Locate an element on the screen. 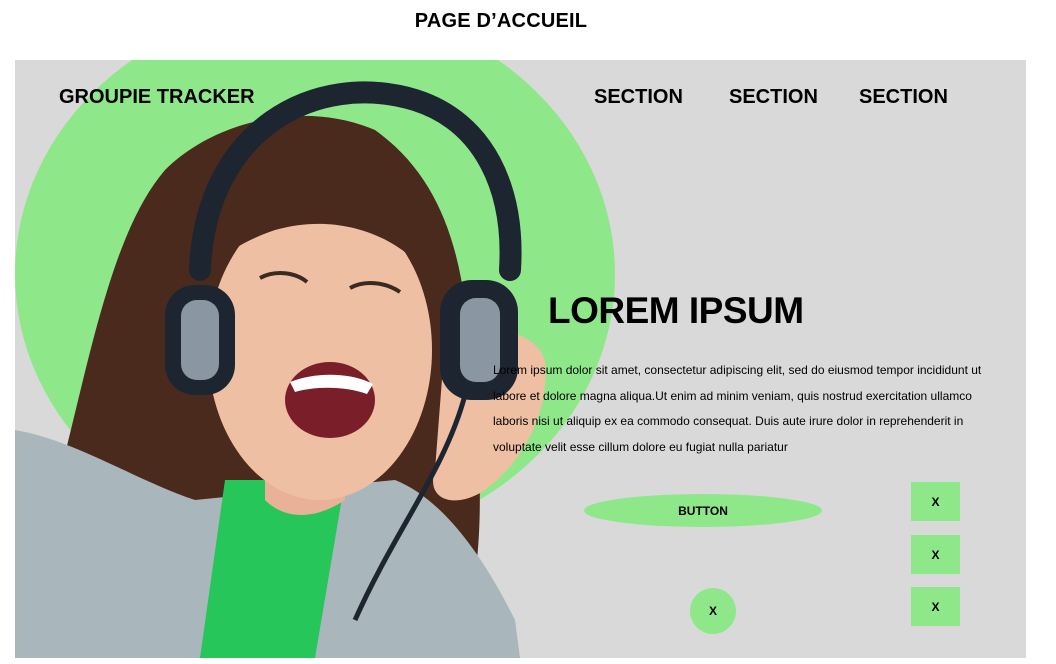  hero-title: LOREM IPSUM is located at coordinates (676, 310).